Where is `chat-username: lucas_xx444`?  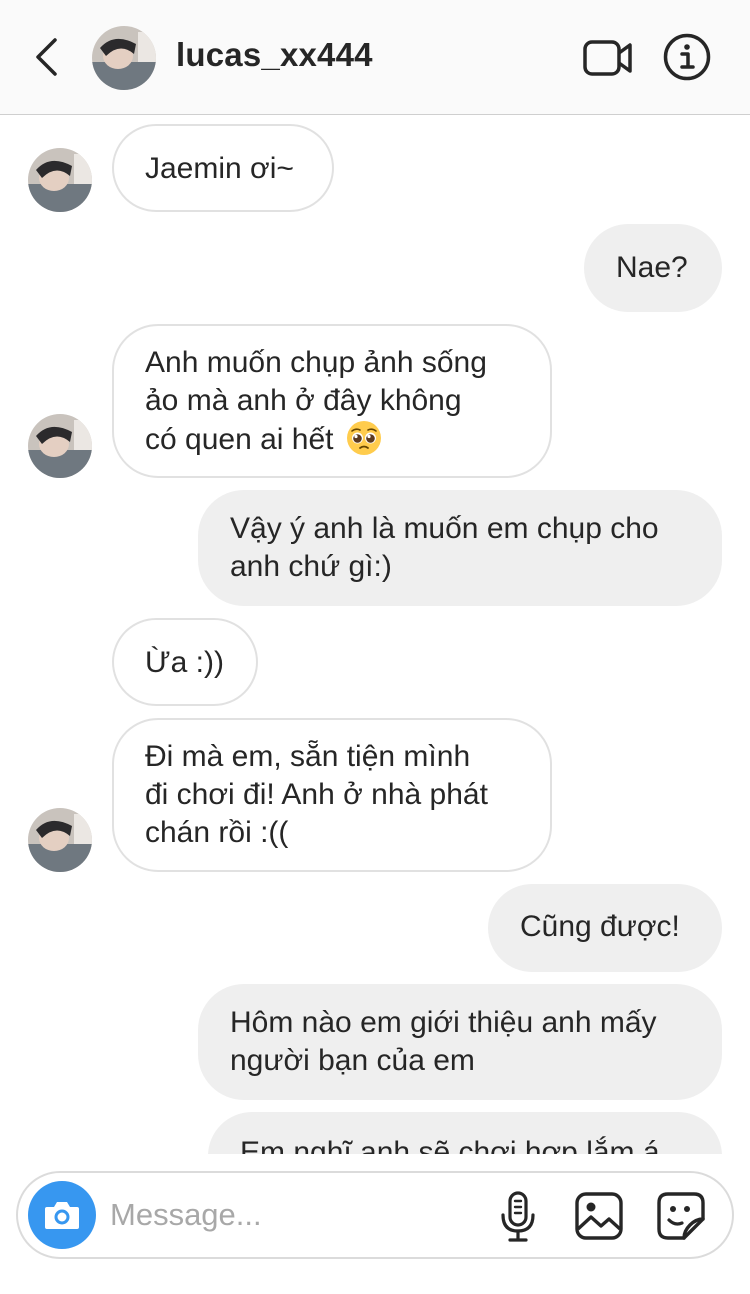 chat-username: lucas_xx444 is located at coordinates (274, 55).